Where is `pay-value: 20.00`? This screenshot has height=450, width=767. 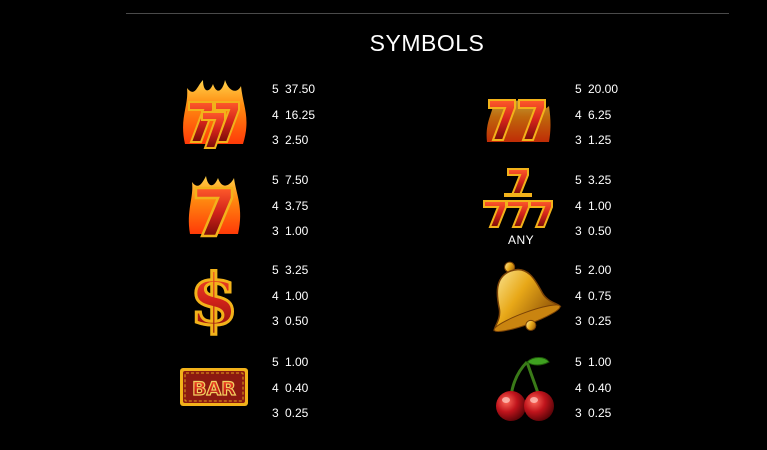 pay-value: 20.00 is located at coordinates (603, 89).